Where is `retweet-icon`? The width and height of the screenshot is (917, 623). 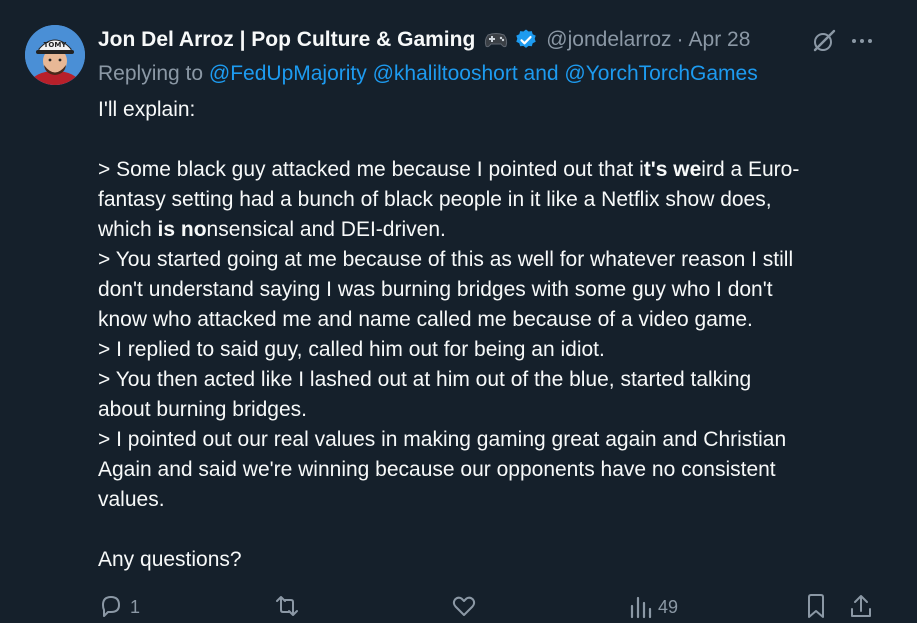
retweet-icon is located at coordinates (287, 606).